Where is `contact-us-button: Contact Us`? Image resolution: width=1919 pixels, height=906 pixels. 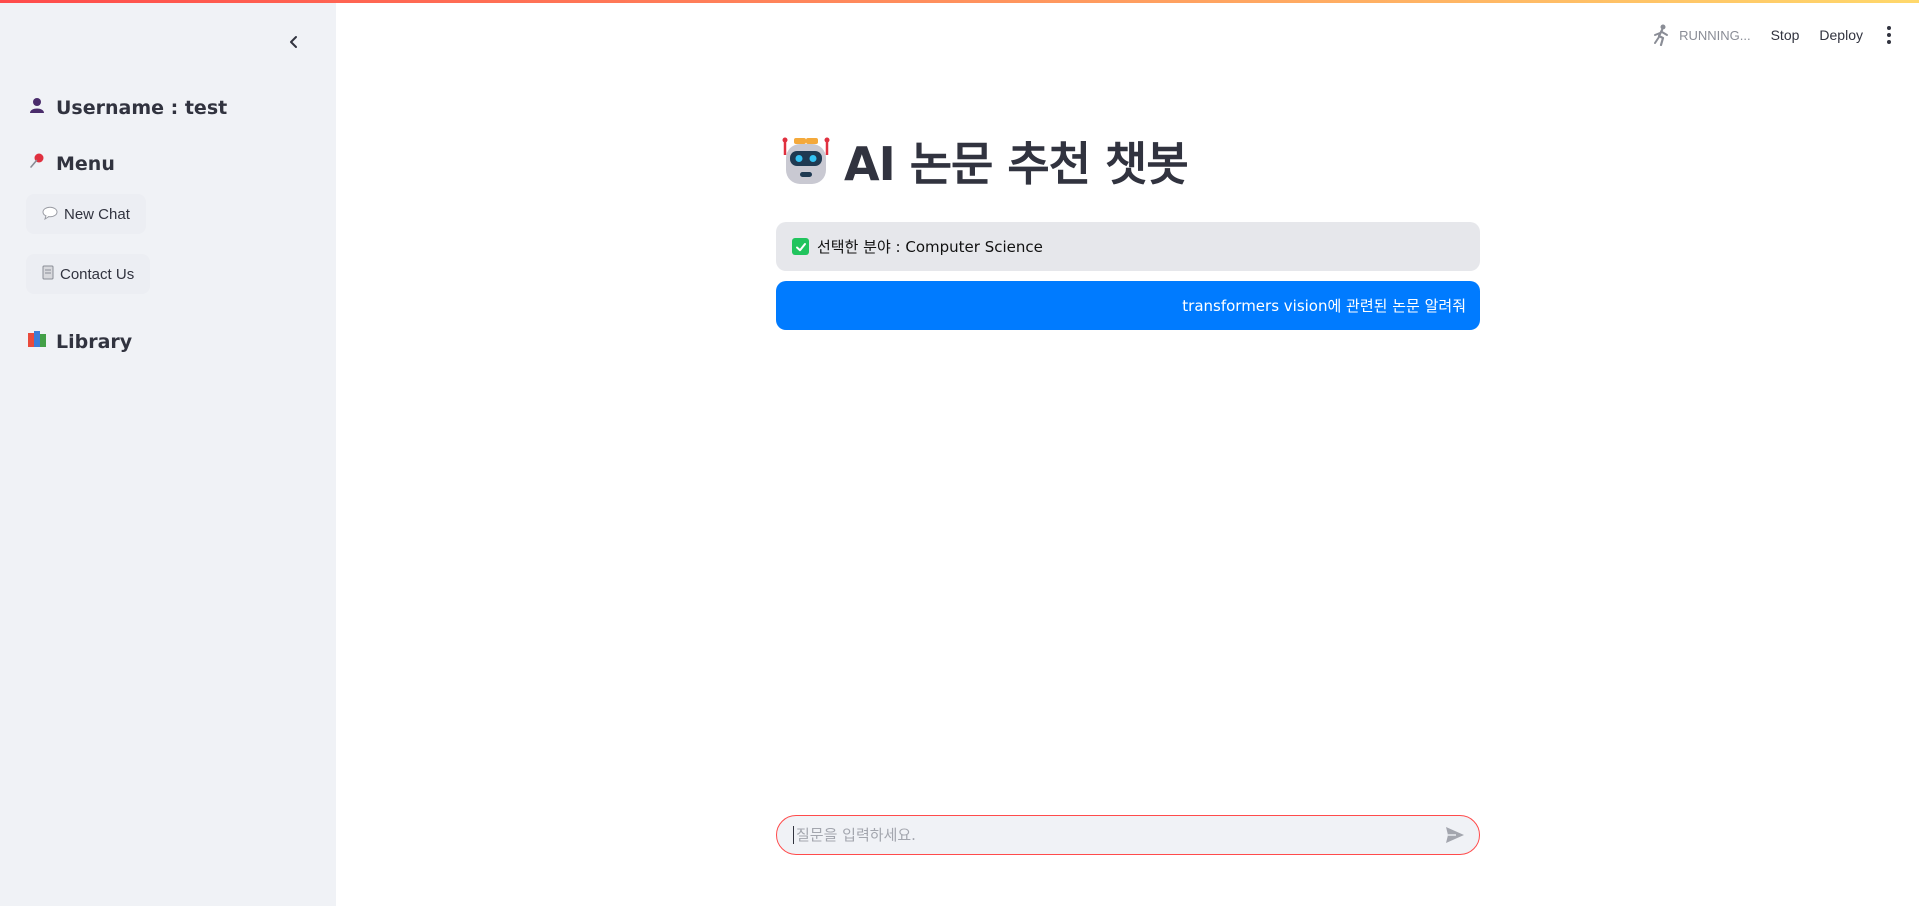
contact-us-button: Contact Us is located at coordinates (88, 274).